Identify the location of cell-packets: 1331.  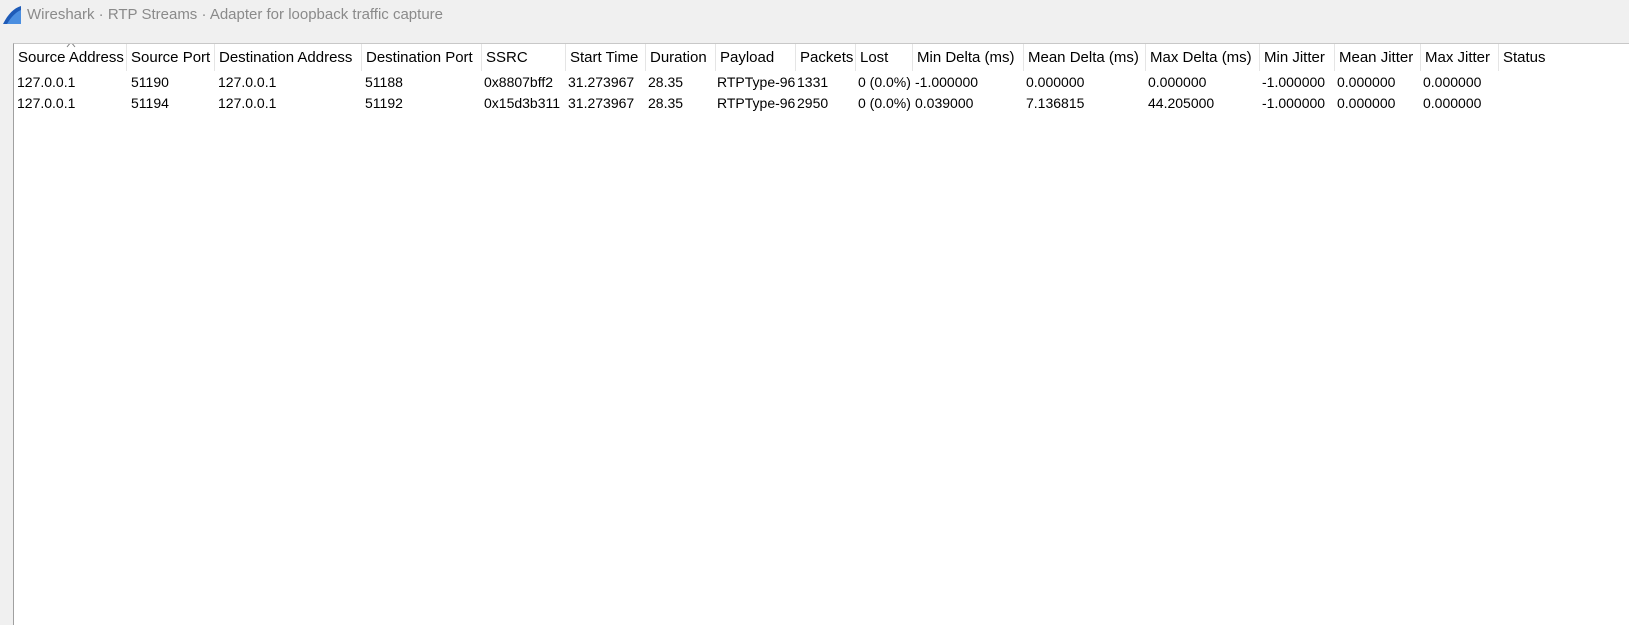
(813, 82).